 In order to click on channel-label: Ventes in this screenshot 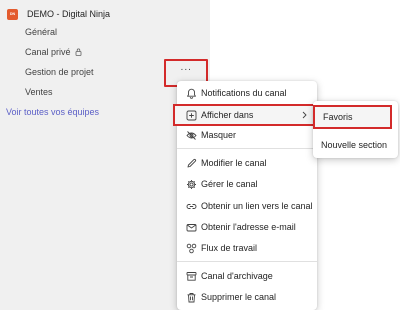, I will do `click(39, 92)`.